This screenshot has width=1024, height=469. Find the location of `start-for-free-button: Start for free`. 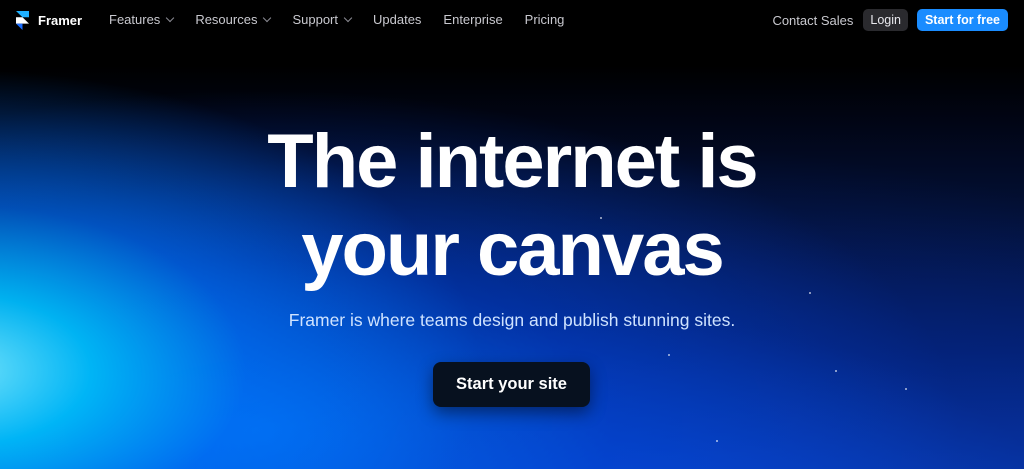

start-for-free-button: Start for free is located at coordinates (962, 20).